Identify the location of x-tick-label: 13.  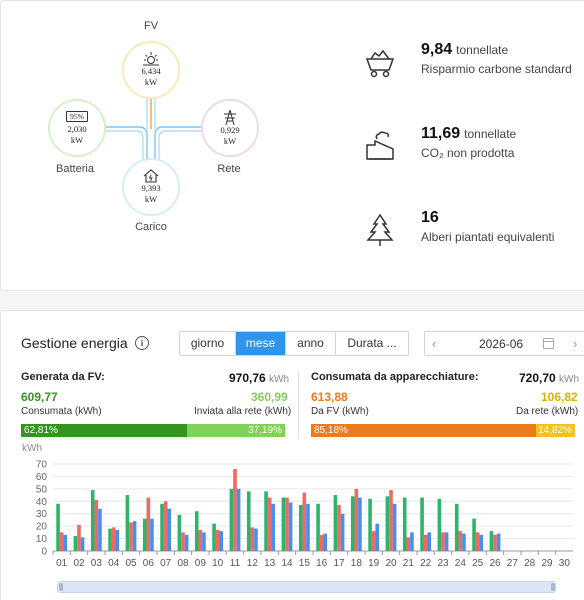
(270, 563).